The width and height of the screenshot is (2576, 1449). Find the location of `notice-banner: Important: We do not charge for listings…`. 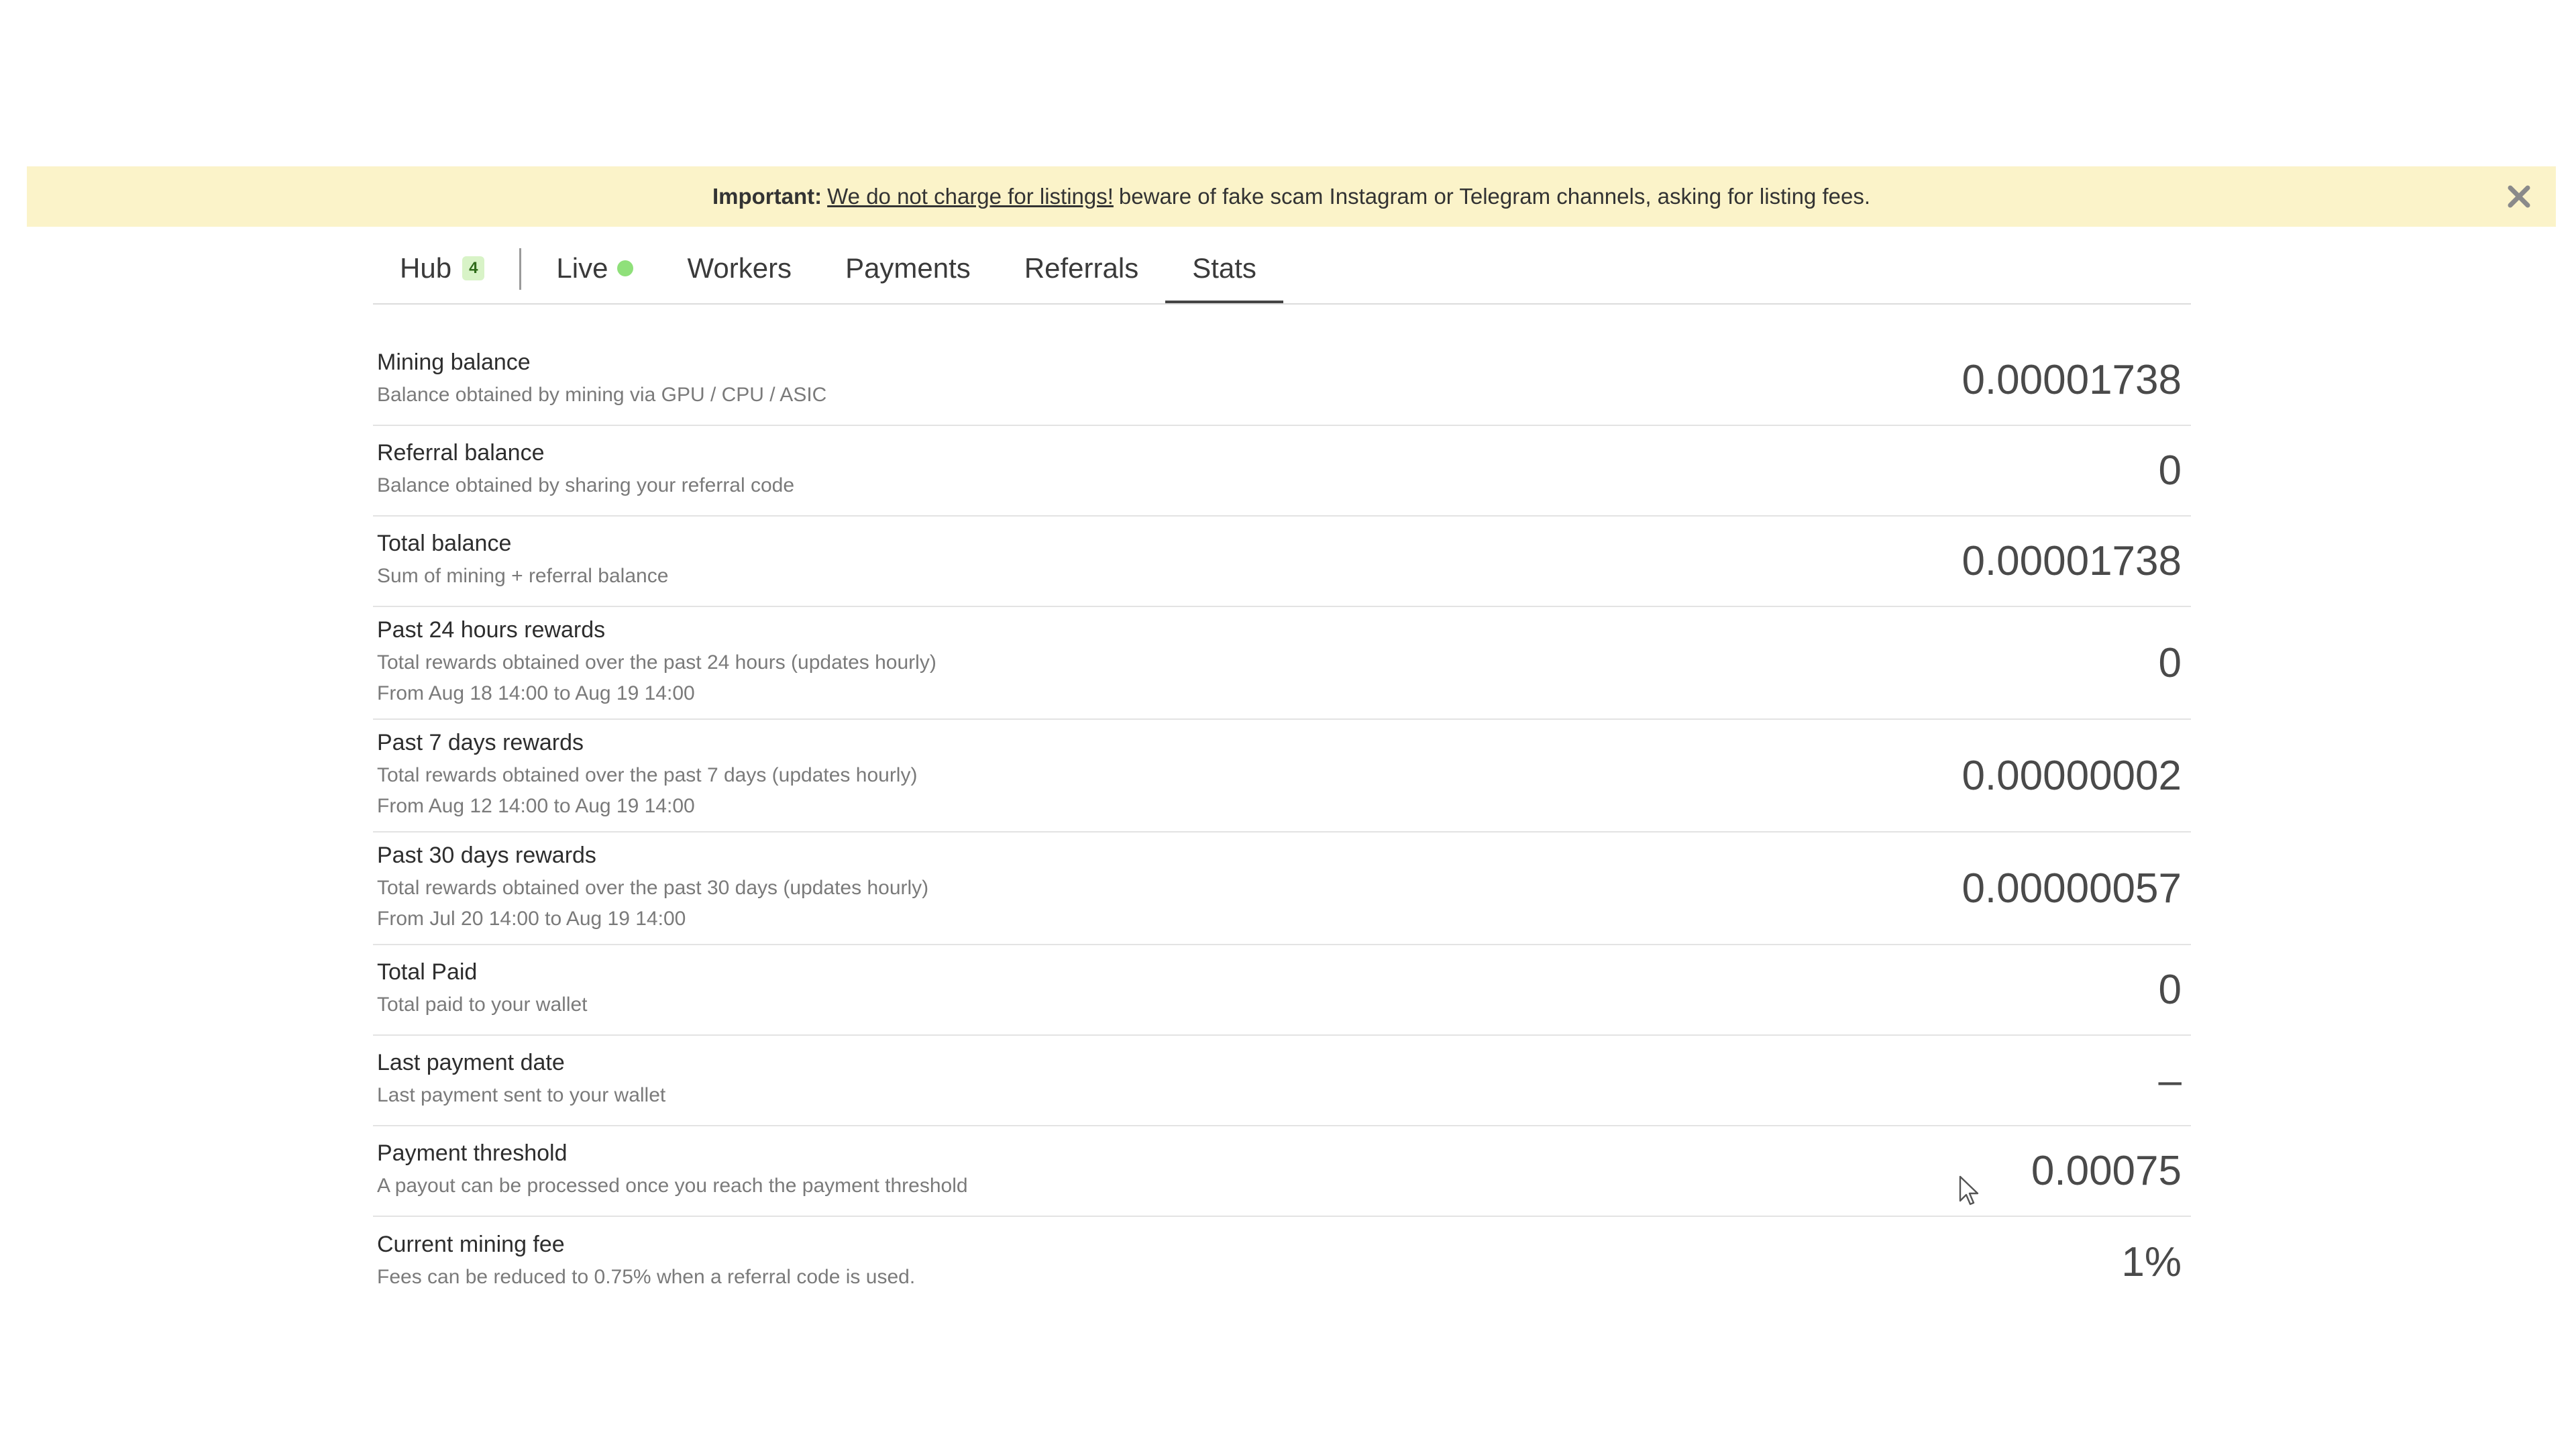

notice-banner: Important: We do not charge for listings… is located at coordinates (1291, 196).